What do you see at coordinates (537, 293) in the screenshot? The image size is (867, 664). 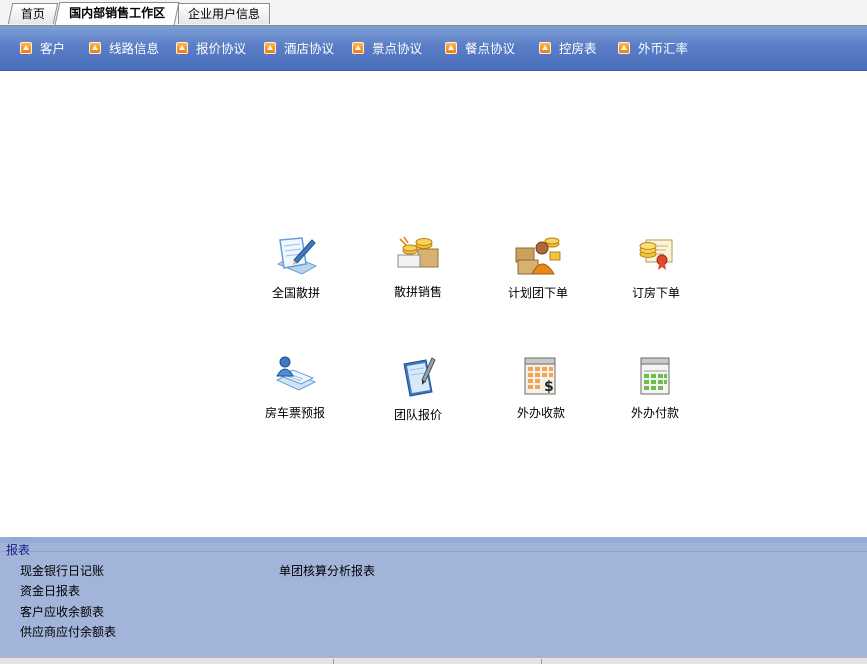 I see `tile-label: 计划团下单` at bounding box center [537, 293].